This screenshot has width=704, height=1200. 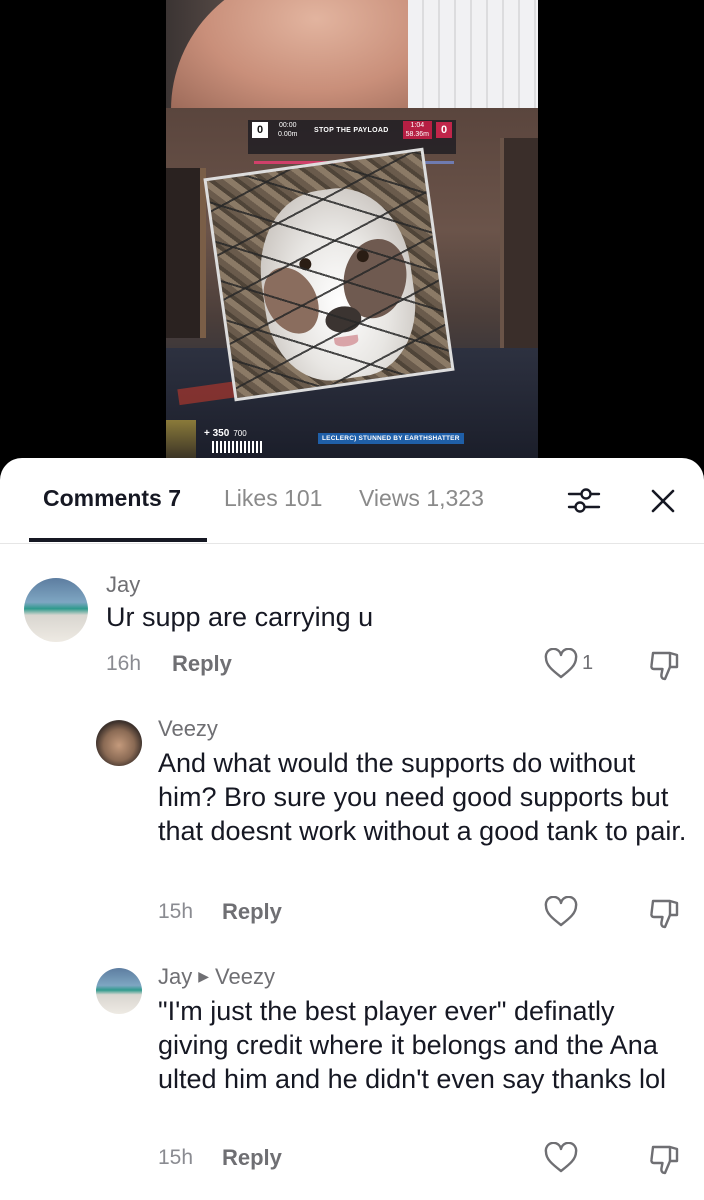 What do you see at coordinates (245, 976) in the screenshot?
I see `reply-to-author: Veezy` at bounding box center [245, 976].